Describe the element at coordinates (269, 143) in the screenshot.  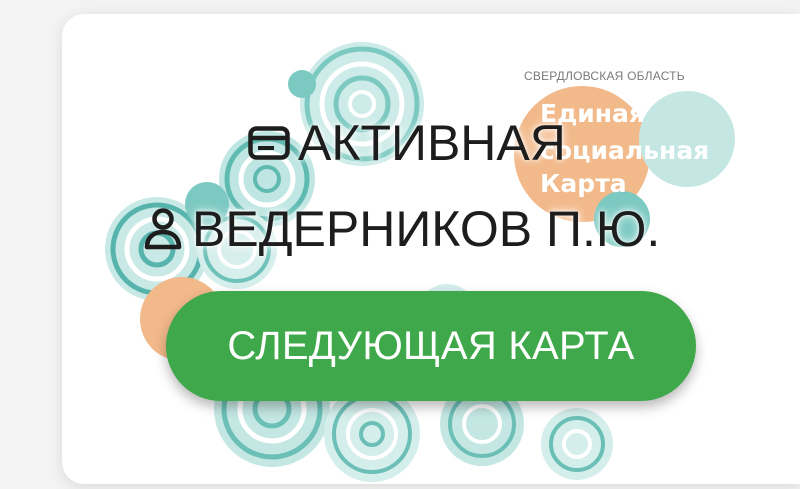
I see `credit-card-icon` at that location.